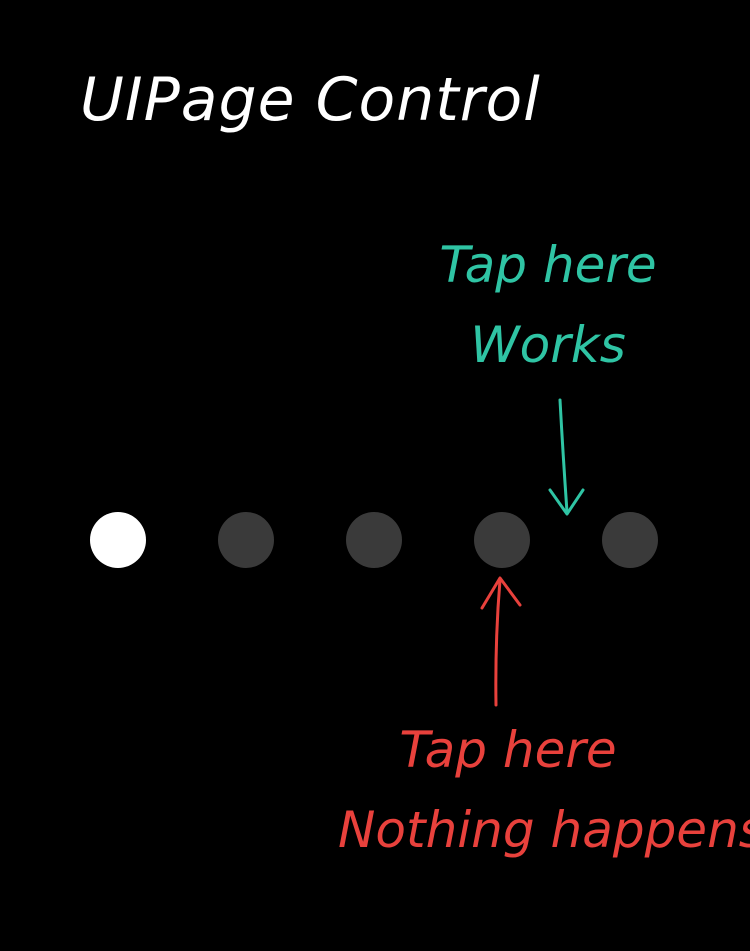  I want to click on nothing-annotation-line1: Tap here, so click(508, 750).